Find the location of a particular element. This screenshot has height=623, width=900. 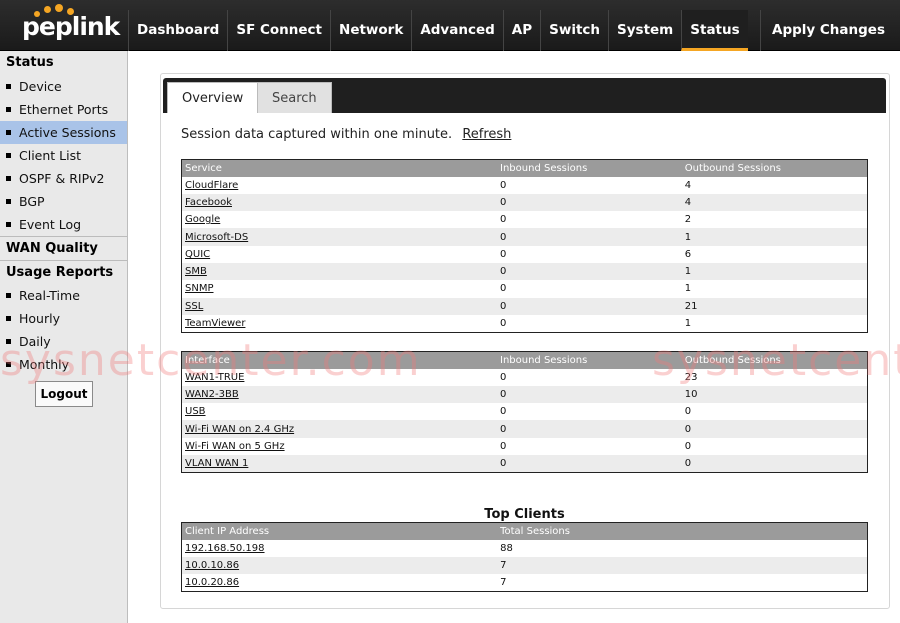

sidebar-item-hourly: Hourly is located at coordinates (63, 318).